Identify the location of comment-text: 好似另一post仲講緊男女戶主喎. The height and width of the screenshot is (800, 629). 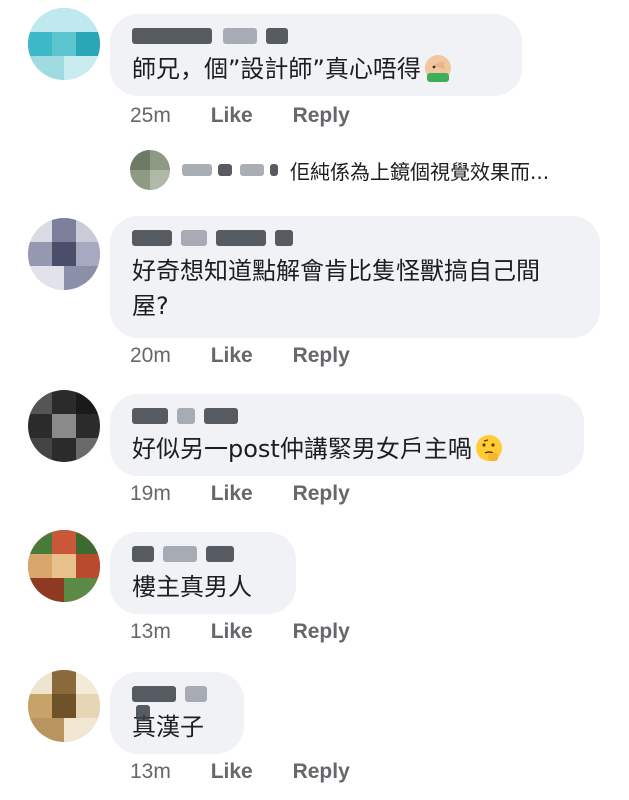
(318, 449).